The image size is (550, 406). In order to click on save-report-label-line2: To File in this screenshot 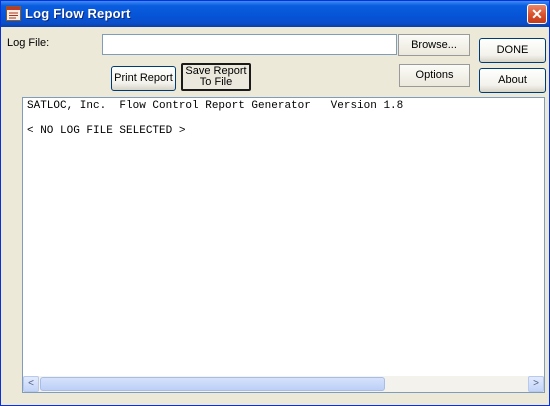, I will do `click(216, 82)`.